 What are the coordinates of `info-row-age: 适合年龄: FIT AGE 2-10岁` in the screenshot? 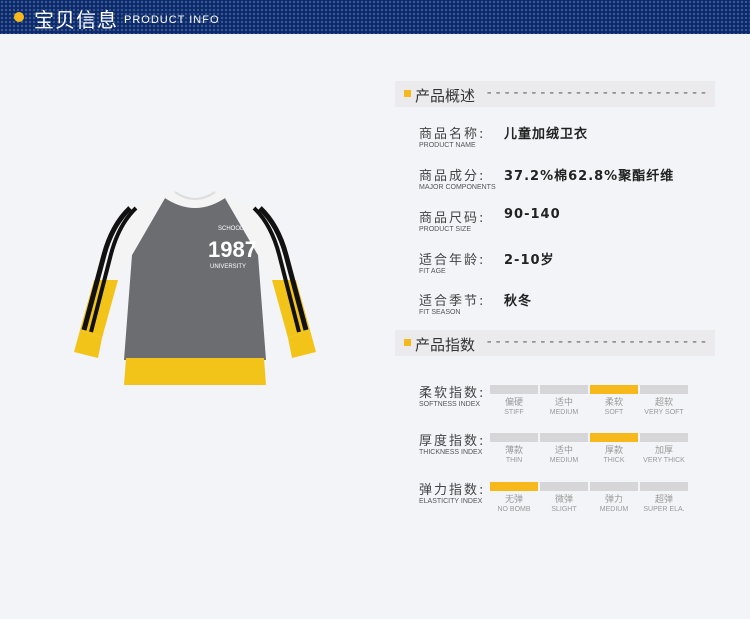 It's located at (569, 266).